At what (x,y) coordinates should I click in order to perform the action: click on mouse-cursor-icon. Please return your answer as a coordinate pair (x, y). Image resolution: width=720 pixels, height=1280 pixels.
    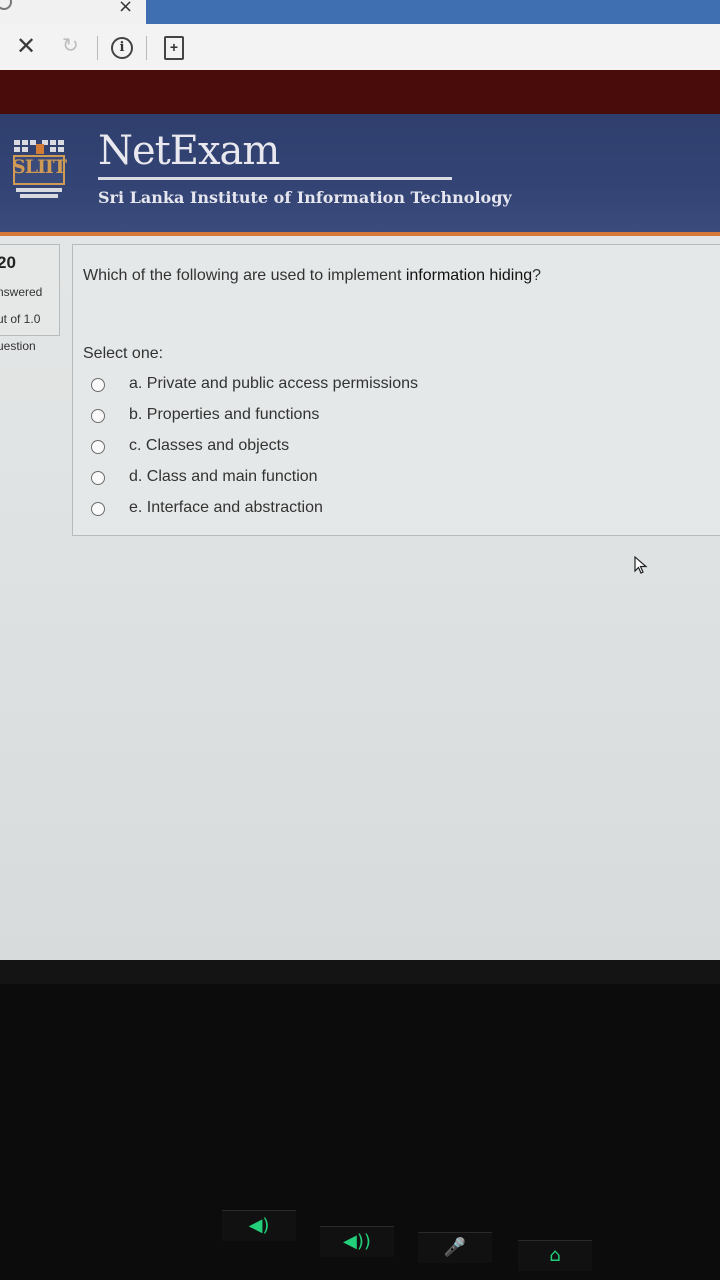
    Looking at the image, I should click on (641, 565).